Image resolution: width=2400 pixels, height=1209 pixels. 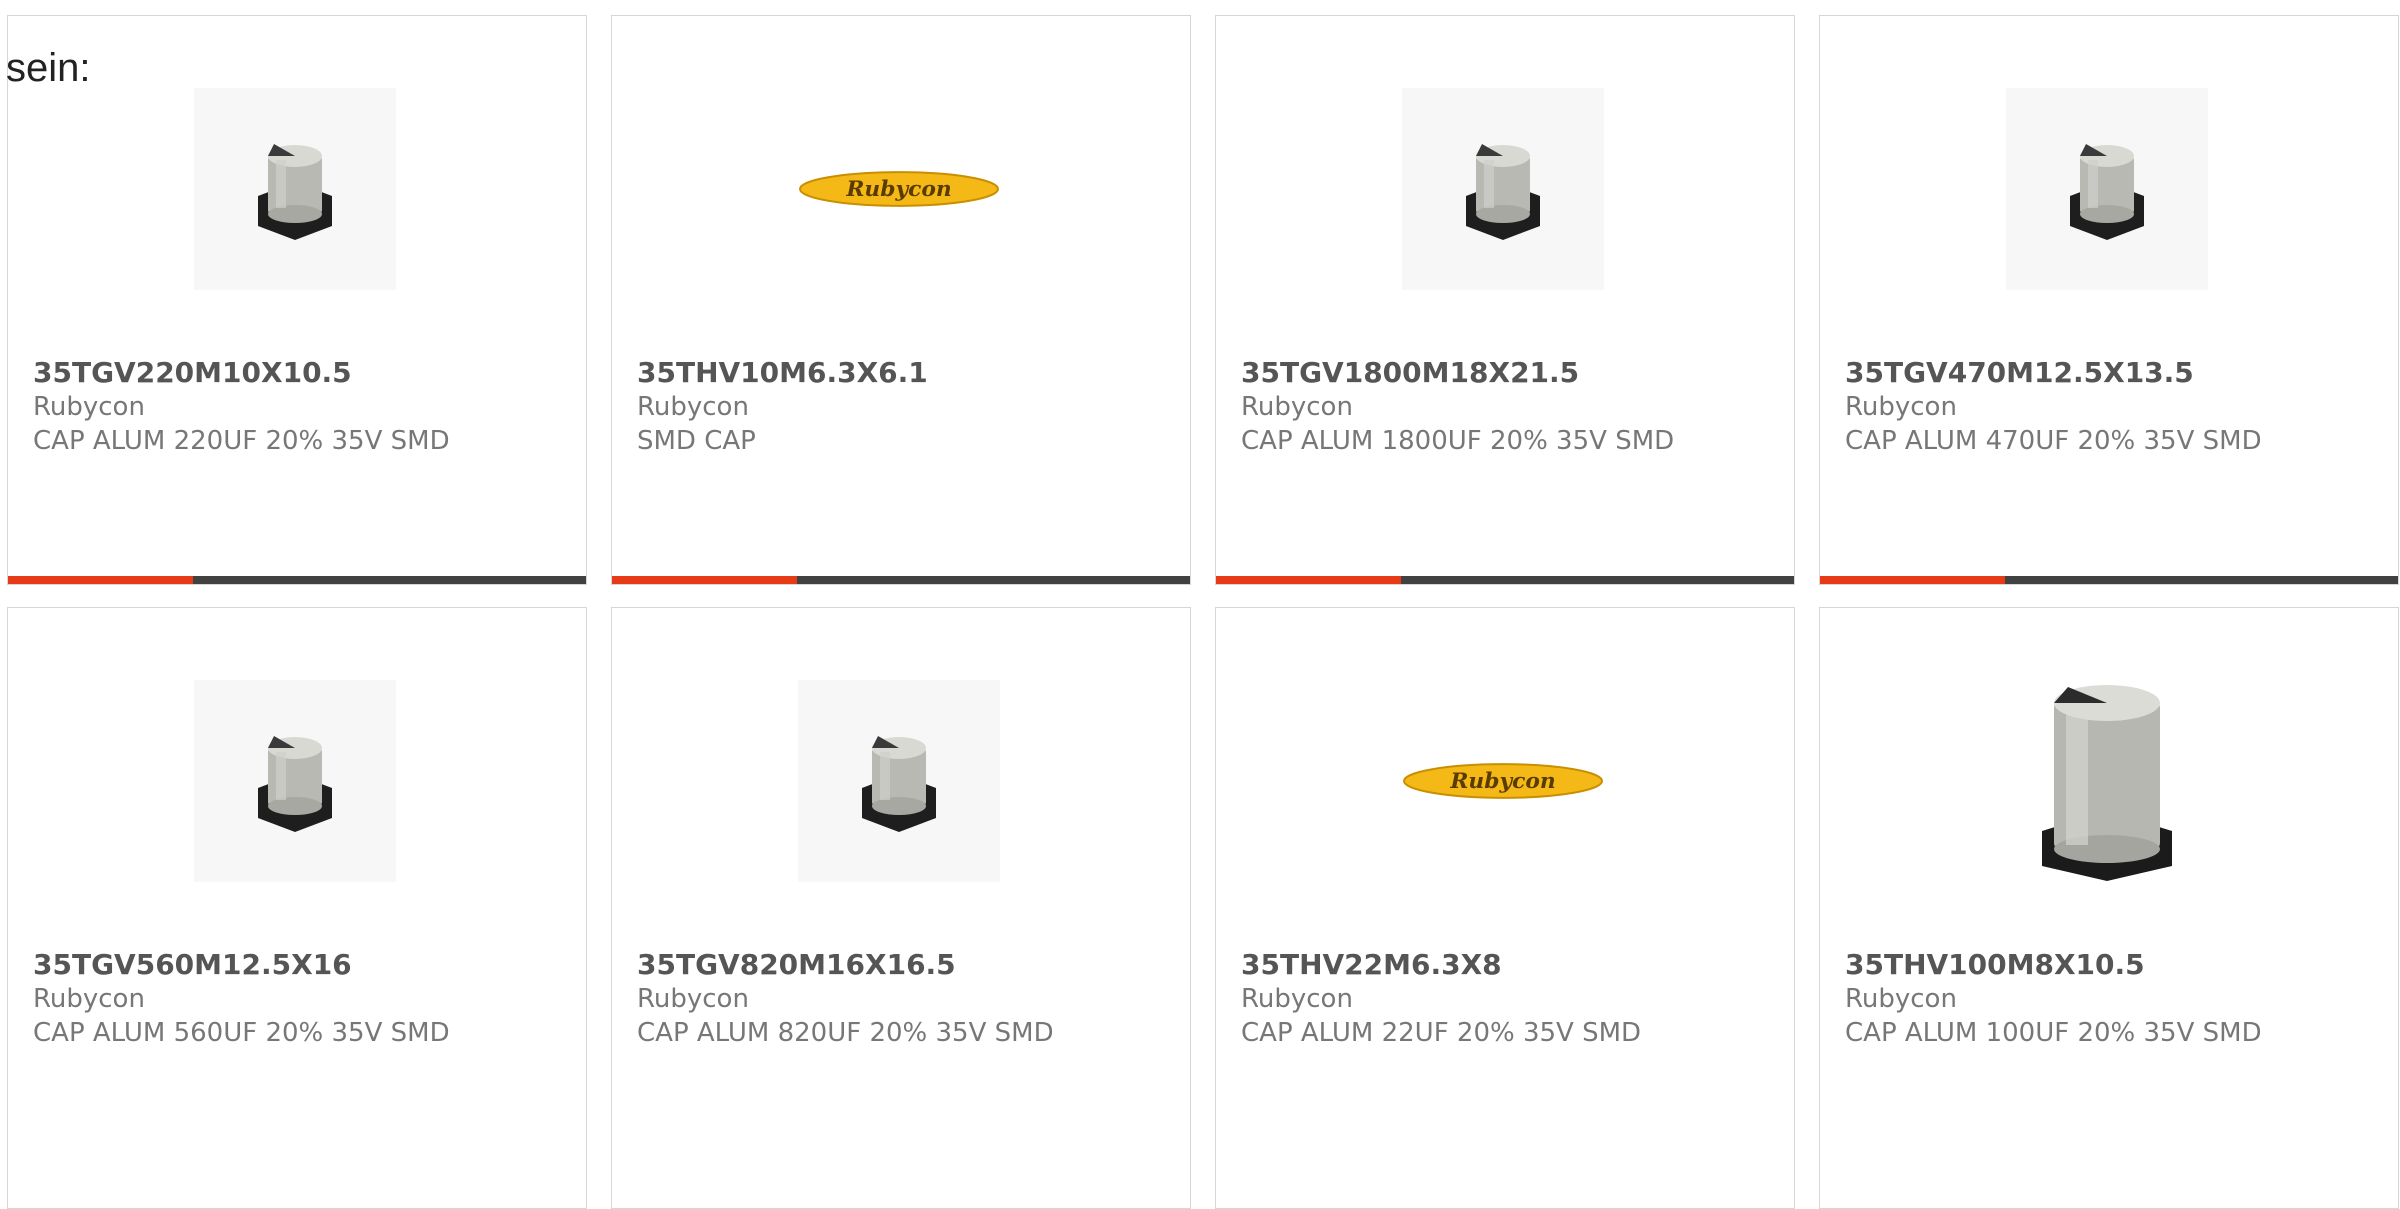 I want to click on description: CAP ALUM 22UF 20% 35V SMD, so click(x=1441, y=1033).